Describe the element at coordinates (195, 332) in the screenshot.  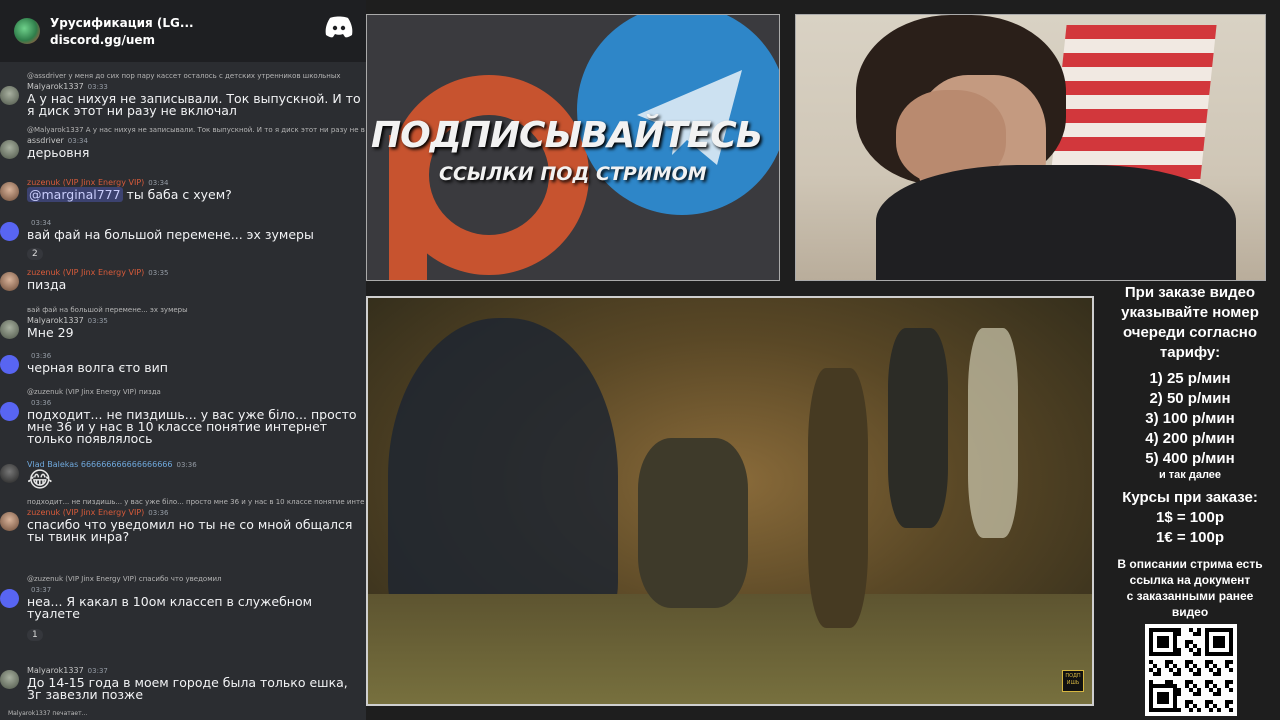
I see `message-body: Мне 29` at that location.